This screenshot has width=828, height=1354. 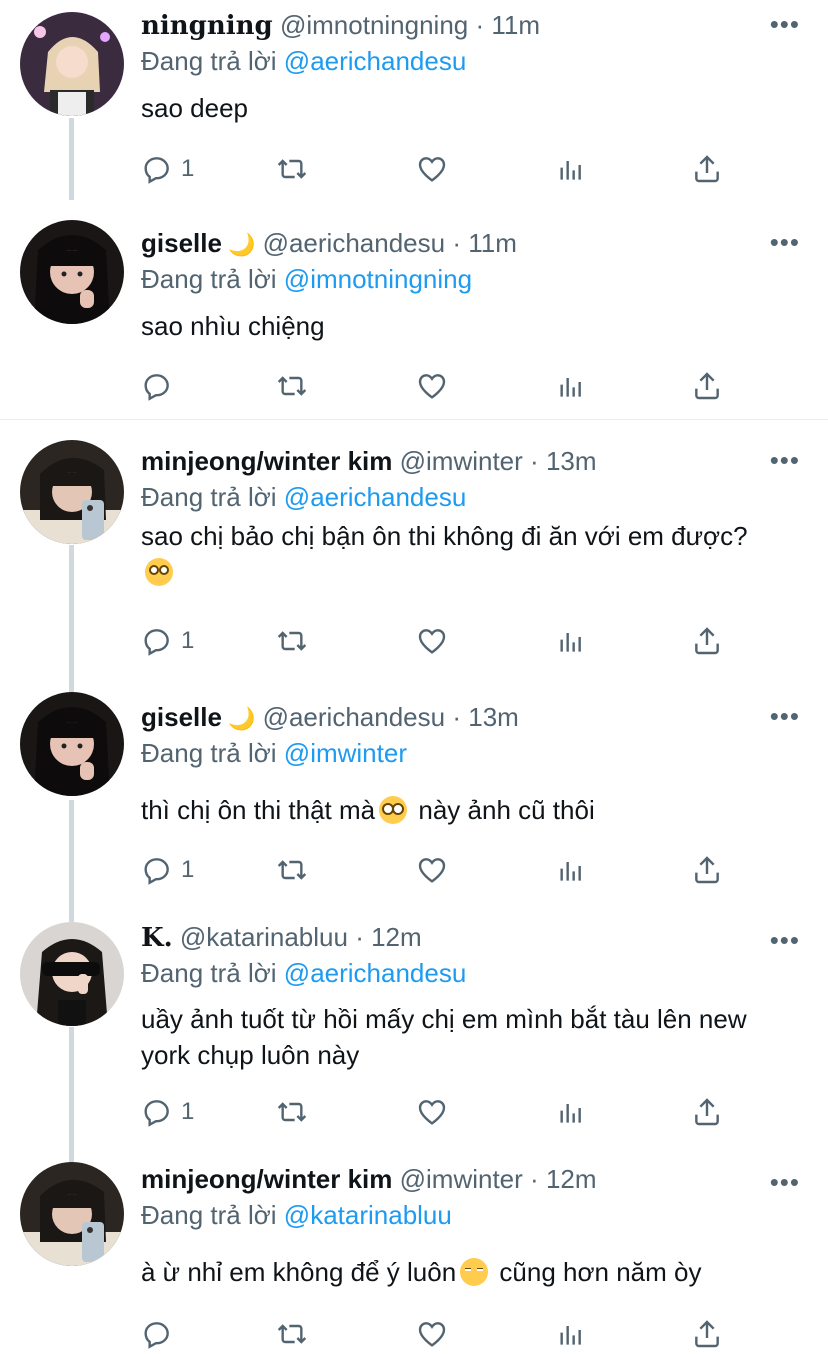 I want to click on analytics-icon, so click(x=570, y=387).